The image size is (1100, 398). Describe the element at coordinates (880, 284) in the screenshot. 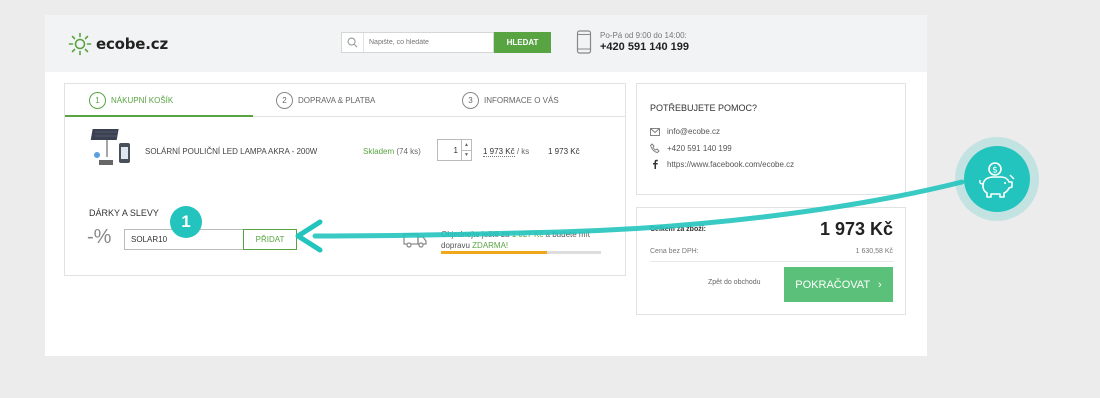

I see `chevron-right-icon: ›` at that location.